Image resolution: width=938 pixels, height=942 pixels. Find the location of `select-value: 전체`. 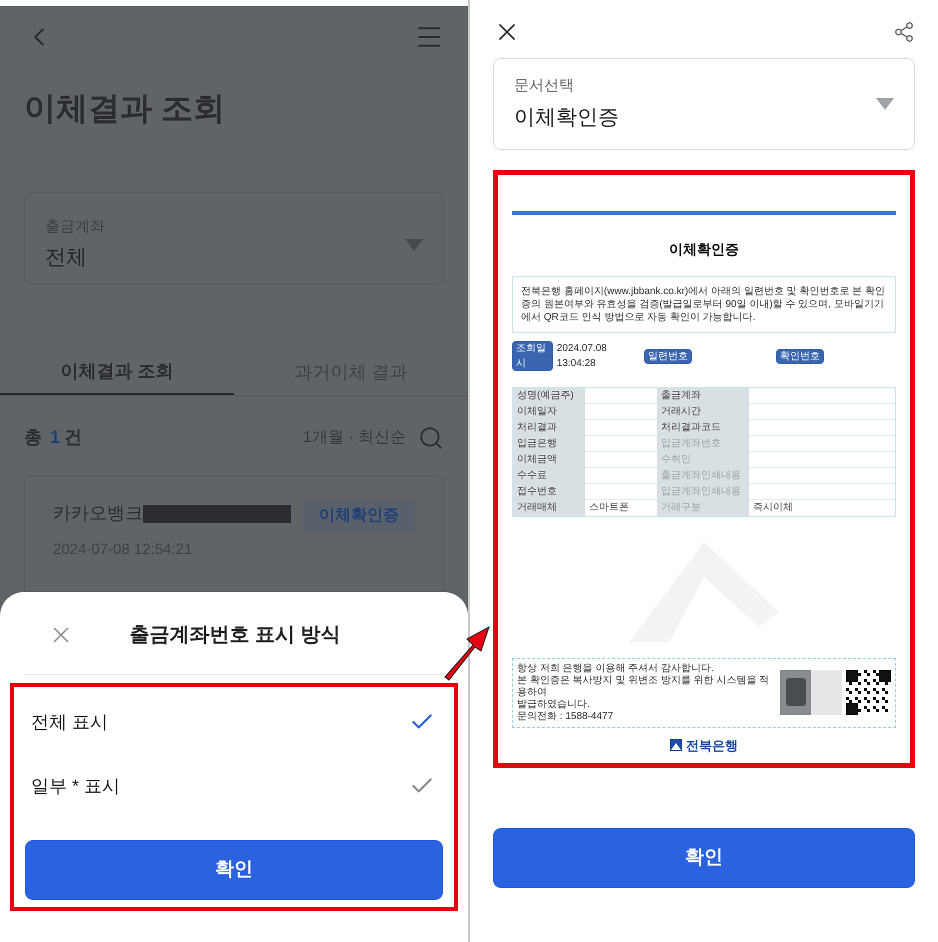

select-value: 전체 is located at coordinates (66, 258).